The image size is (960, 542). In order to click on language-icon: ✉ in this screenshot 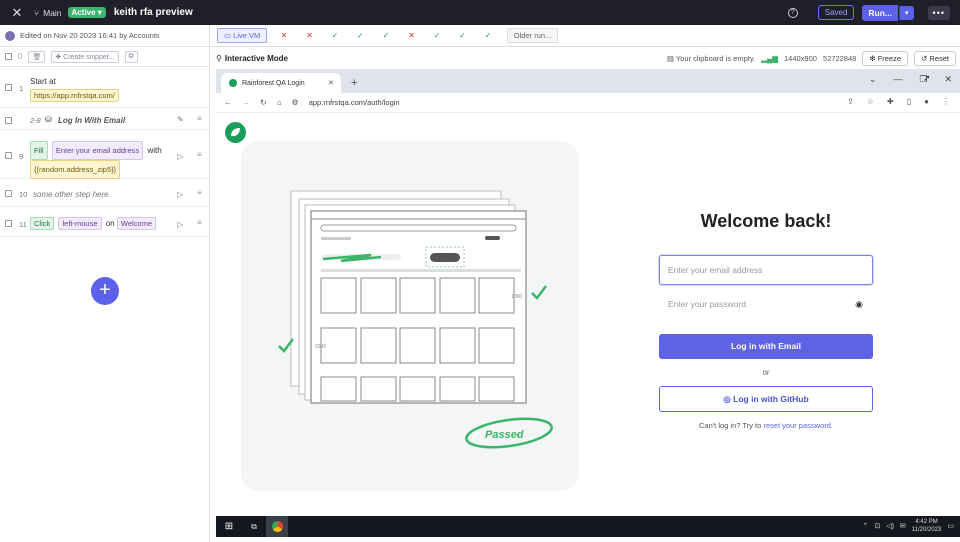, I will do `click(903, 526)`.